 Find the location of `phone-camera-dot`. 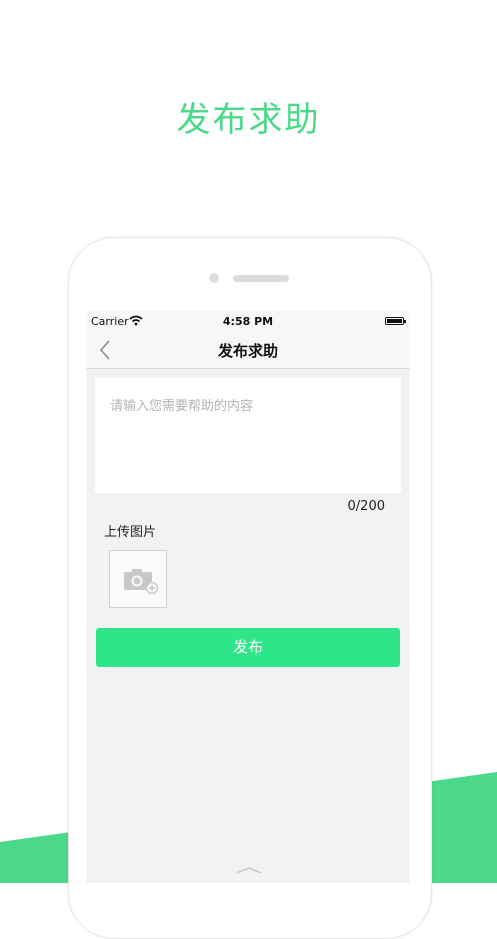

phone-camera-dot is located at coordinates (214, 278).